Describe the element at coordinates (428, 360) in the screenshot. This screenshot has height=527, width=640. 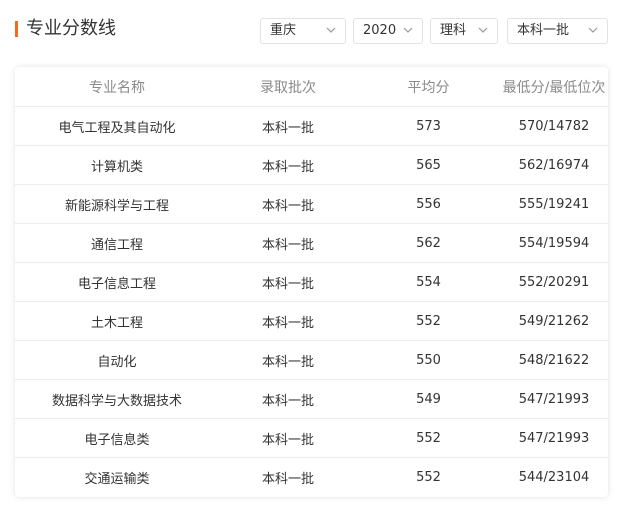
I see `cell-average: 550` at that location.